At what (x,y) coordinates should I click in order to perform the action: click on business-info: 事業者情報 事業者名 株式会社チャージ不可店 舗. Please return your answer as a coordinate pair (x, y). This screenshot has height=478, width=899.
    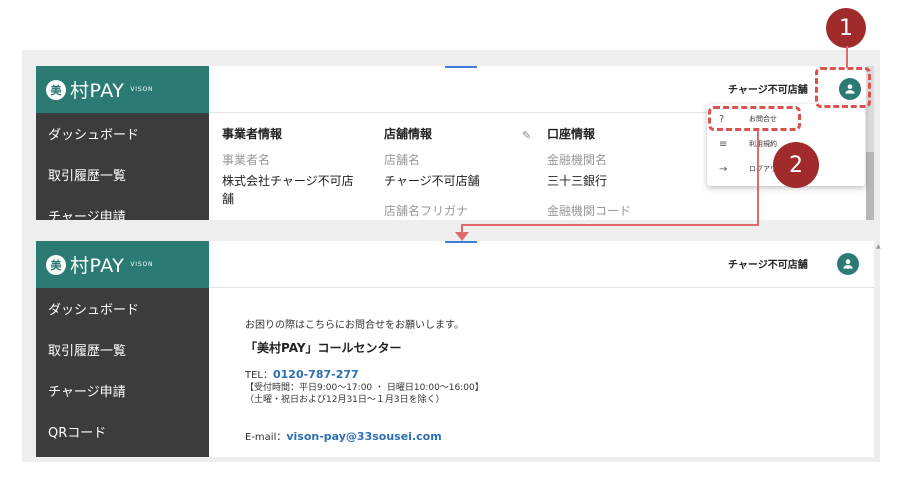
    Looking at the image, I should click on (288, 166).